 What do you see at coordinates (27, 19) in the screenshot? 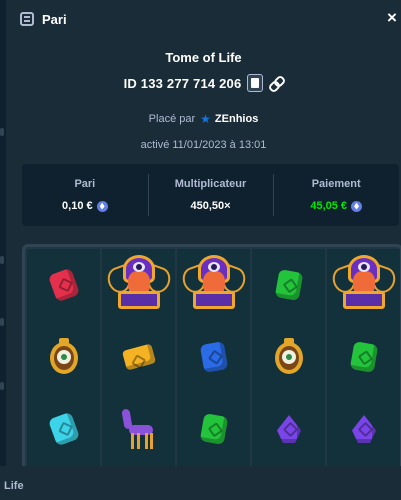
I see `receipt-icon` at bounding box center [27, 19].